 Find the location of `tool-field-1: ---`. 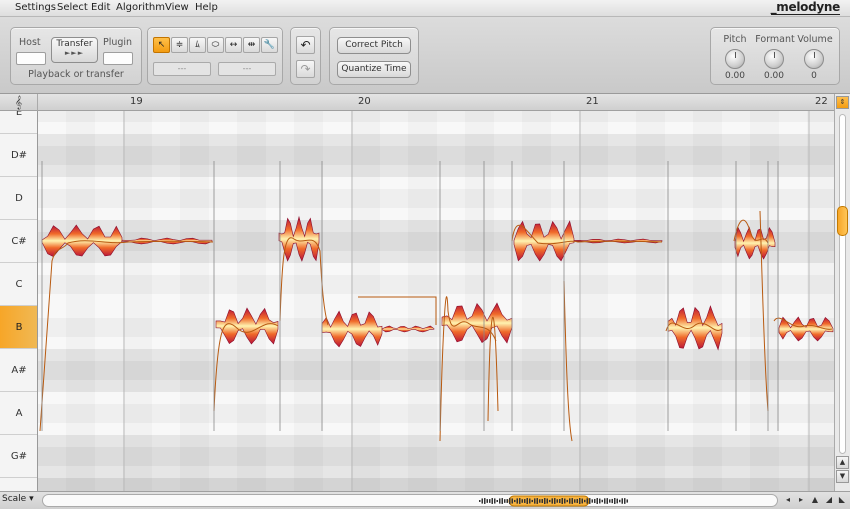

tool-field-1: --- is located at coordinates (182, 69).